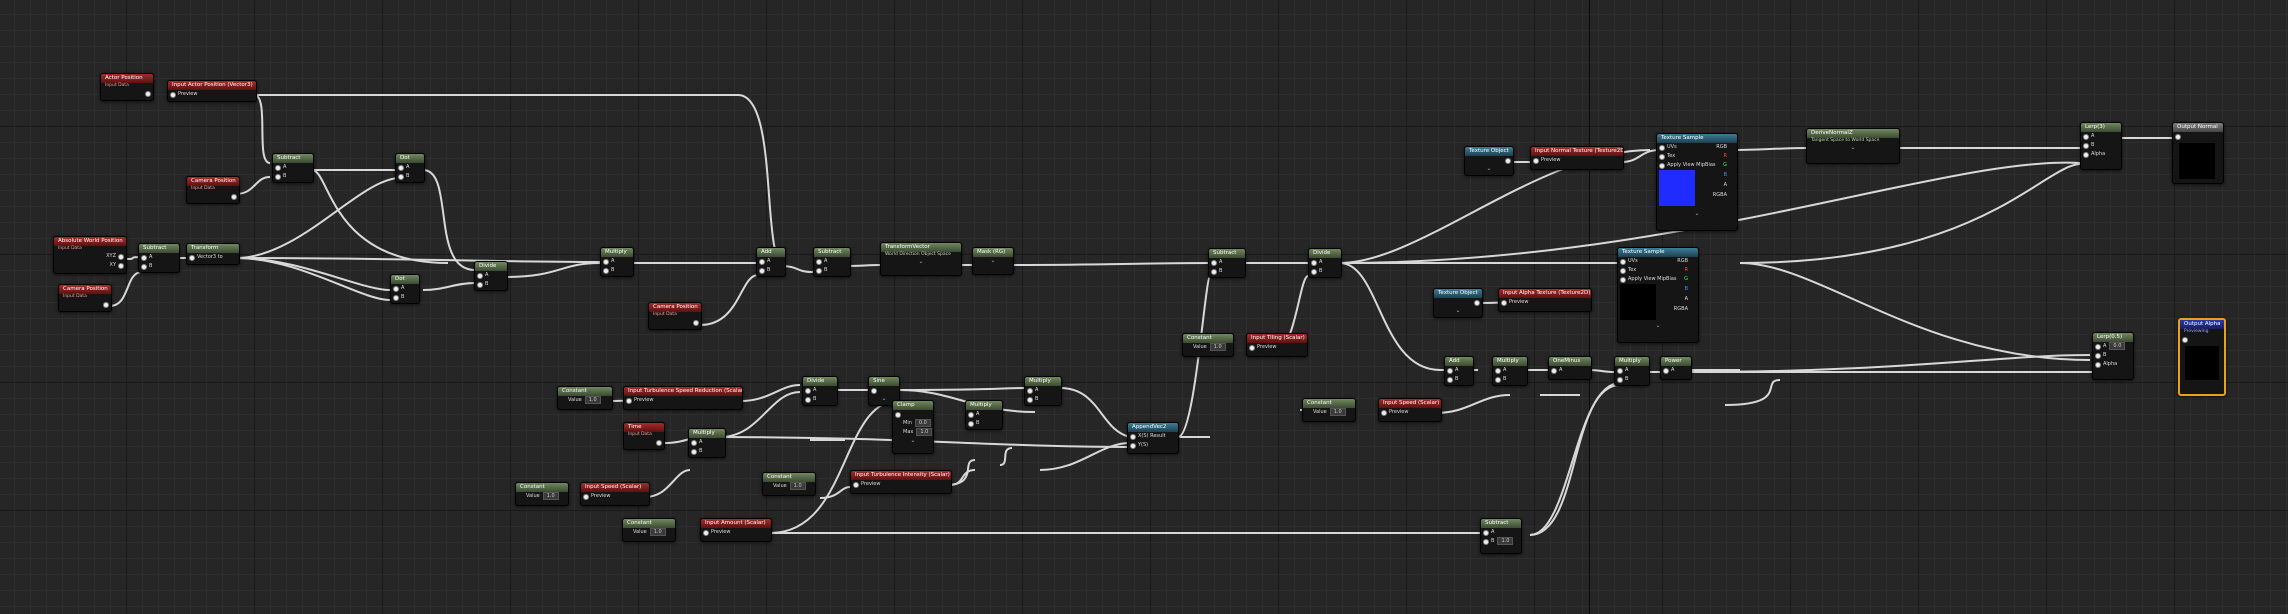 Image resolution: width=2288 pixels, height=614 pixels. I want to click on node-oneminus: OneMinus A, so click(1570, 368).